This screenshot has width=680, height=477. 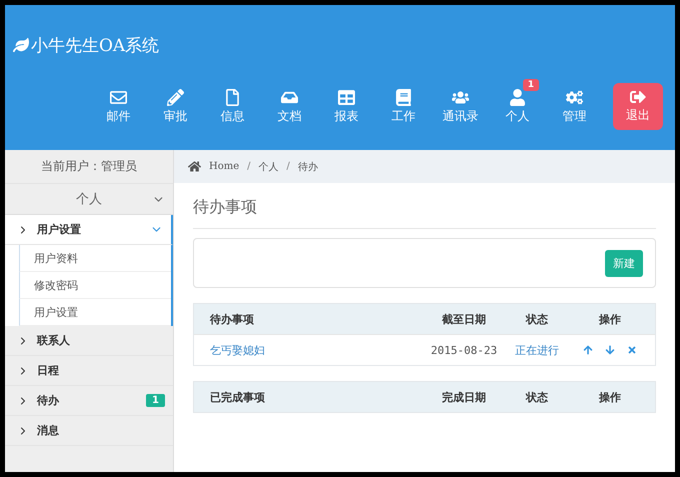 I want to click on column-header: 完成日期, so click(x=464, y=397).